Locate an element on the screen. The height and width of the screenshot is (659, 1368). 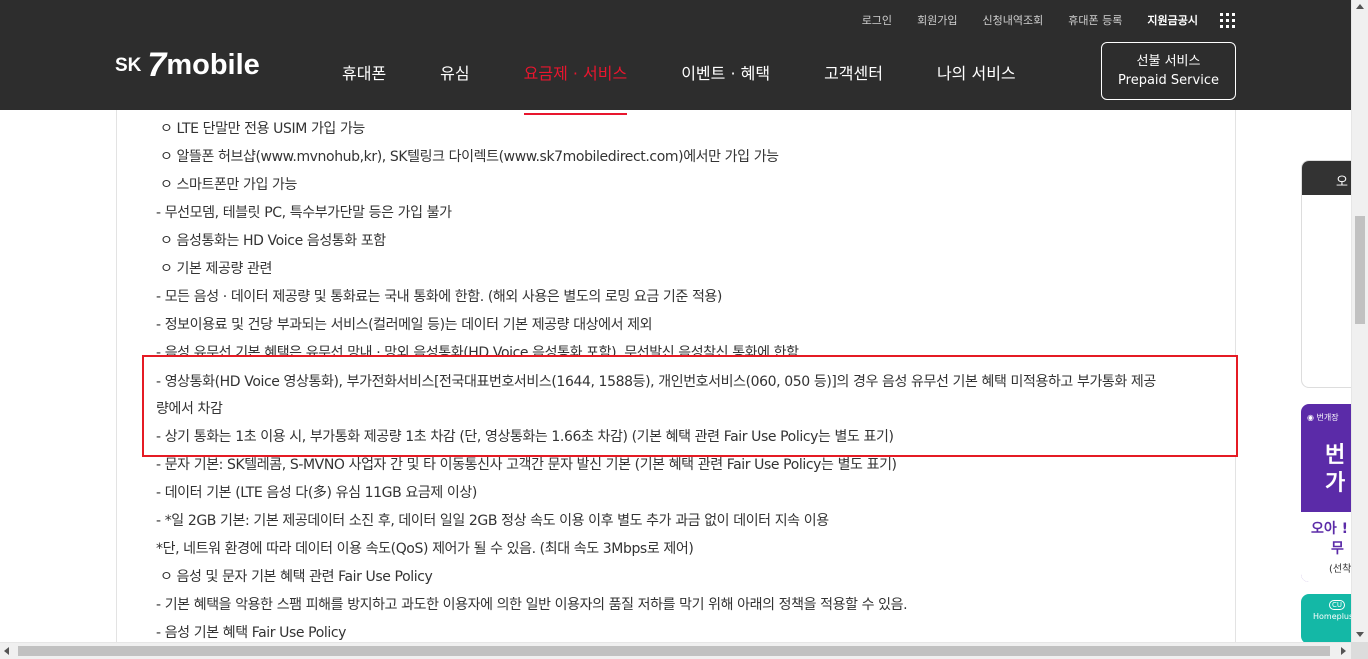
sk7mobile-logo: SK 7 mobile is located at coordinates (187, 65).